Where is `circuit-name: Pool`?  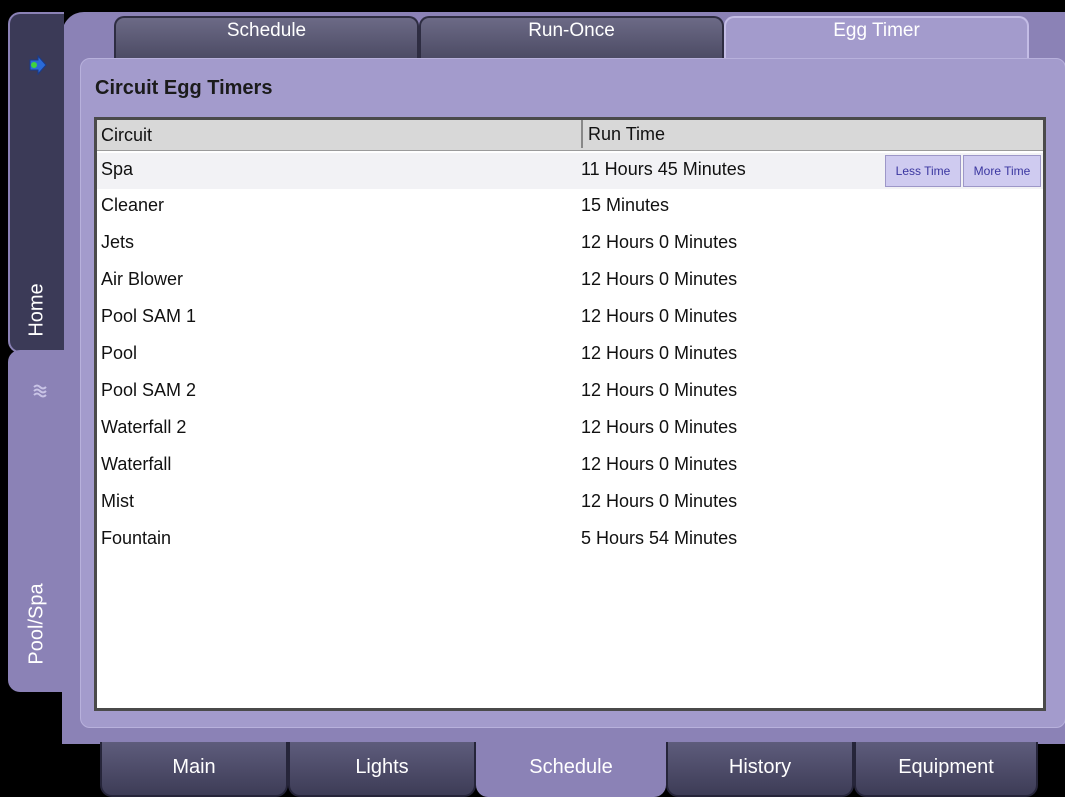 circuit-name: Pool is located at coordinates (119, 353).